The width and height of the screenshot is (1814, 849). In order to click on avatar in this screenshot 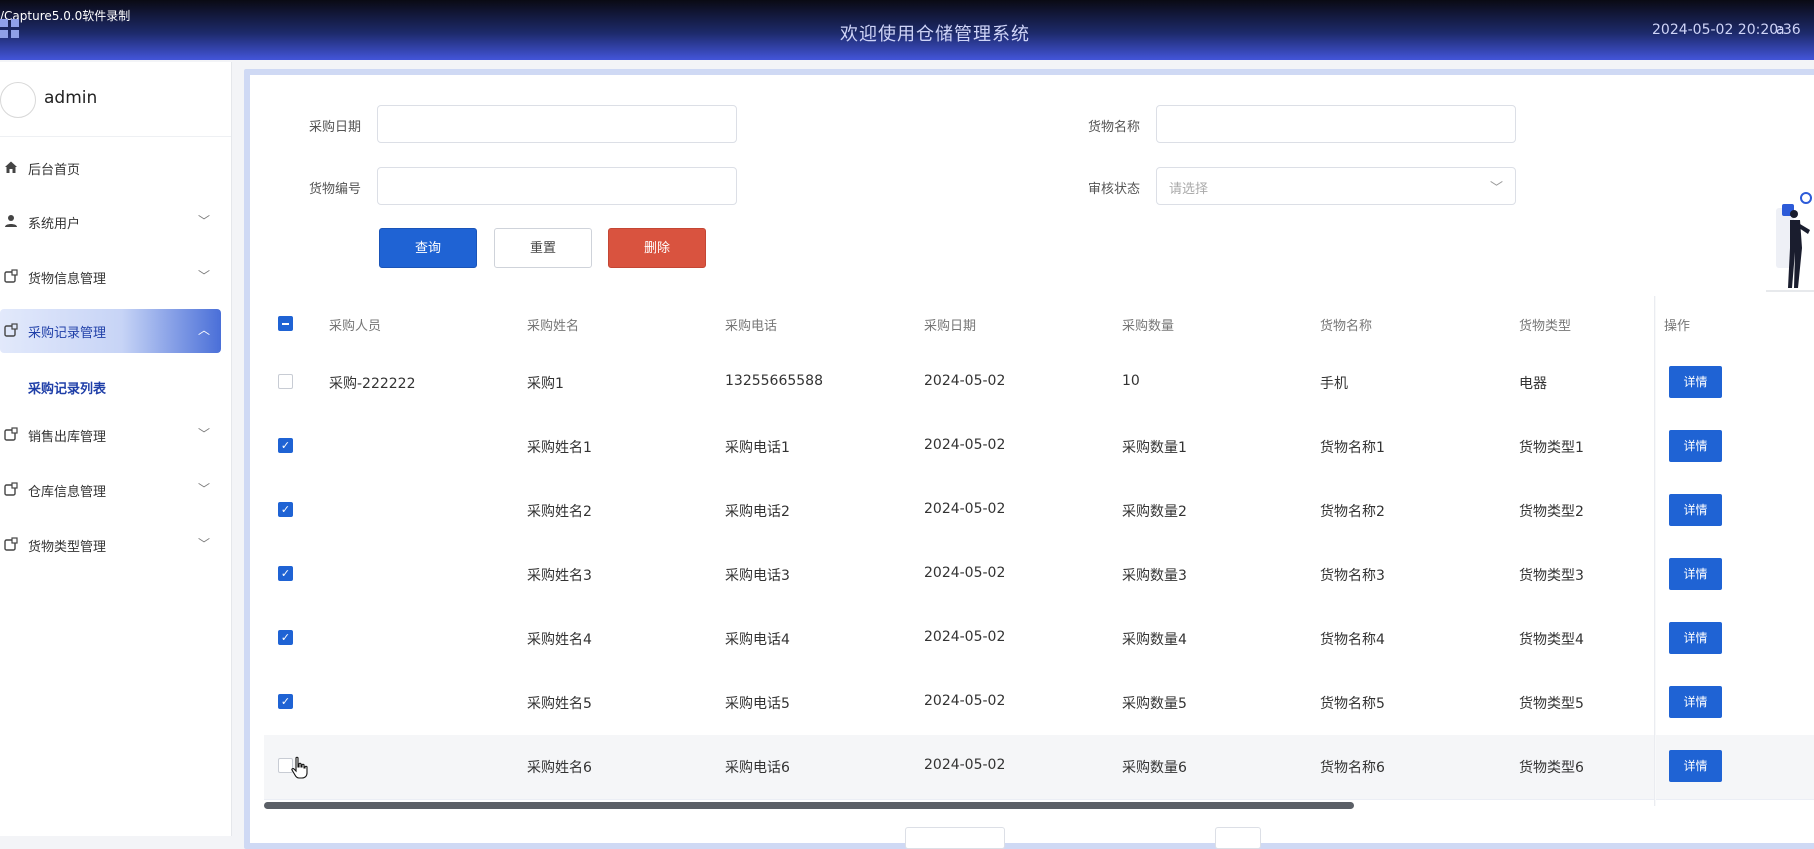, I will do `click(18, 100)`.